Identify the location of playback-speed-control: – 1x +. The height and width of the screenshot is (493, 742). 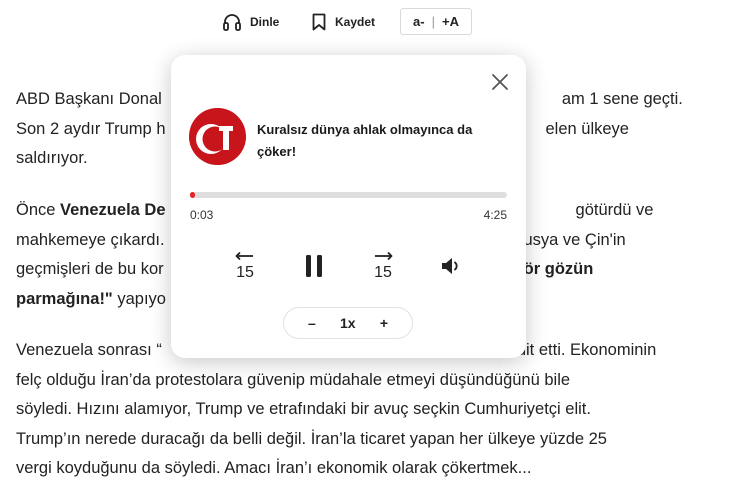
(348, 323).